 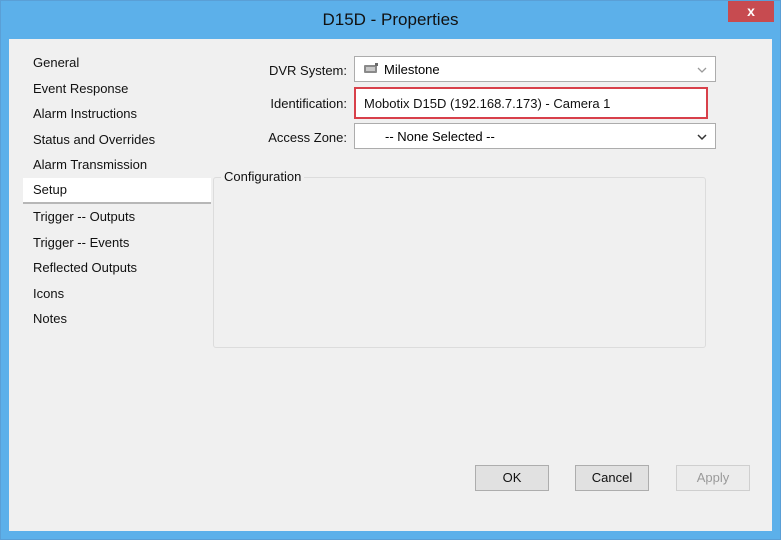 I want to click on access-zone-label: Access Zone:, so click(x=307, y=137).